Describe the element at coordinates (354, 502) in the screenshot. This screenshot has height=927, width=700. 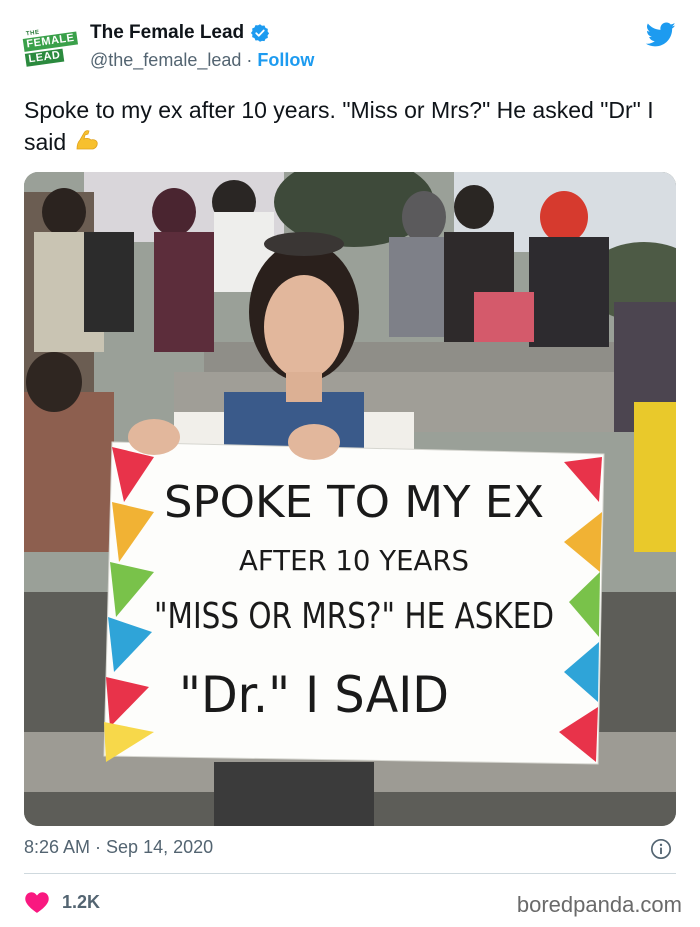
I see `sign-line-1: SPOKE TO MY EX` at that location.